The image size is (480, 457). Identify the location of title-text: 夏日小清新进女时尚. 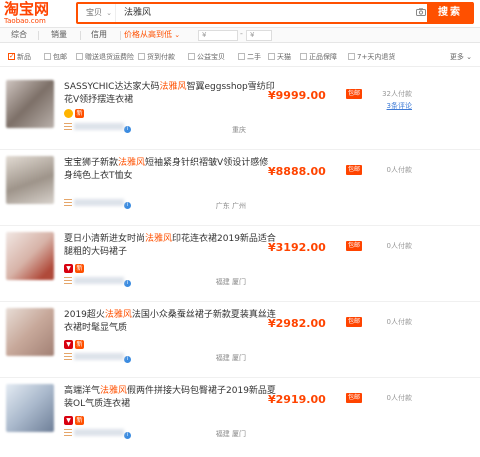
(105, 239).